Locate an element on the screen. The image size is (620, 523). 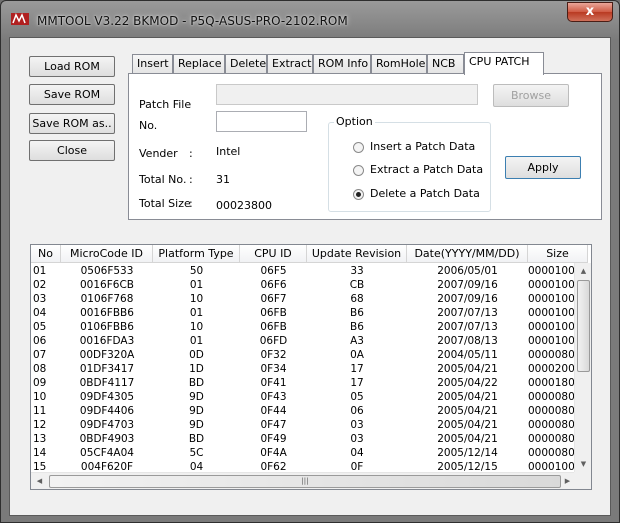
cell-date: 2004/05/11 is located at coordinates (467, 355).